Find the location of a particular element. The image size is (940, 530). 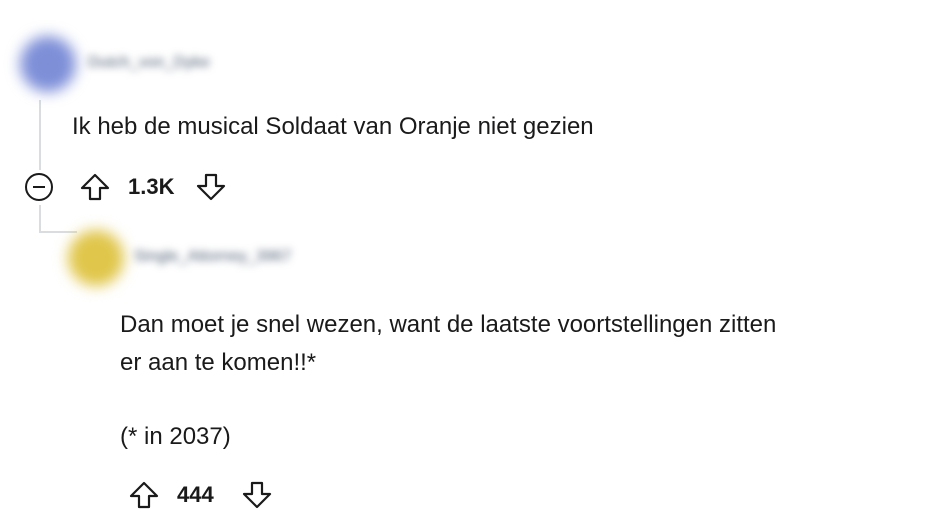

reply-body-line-2: er aan te komen!!* is located at coordinates (218, 362).